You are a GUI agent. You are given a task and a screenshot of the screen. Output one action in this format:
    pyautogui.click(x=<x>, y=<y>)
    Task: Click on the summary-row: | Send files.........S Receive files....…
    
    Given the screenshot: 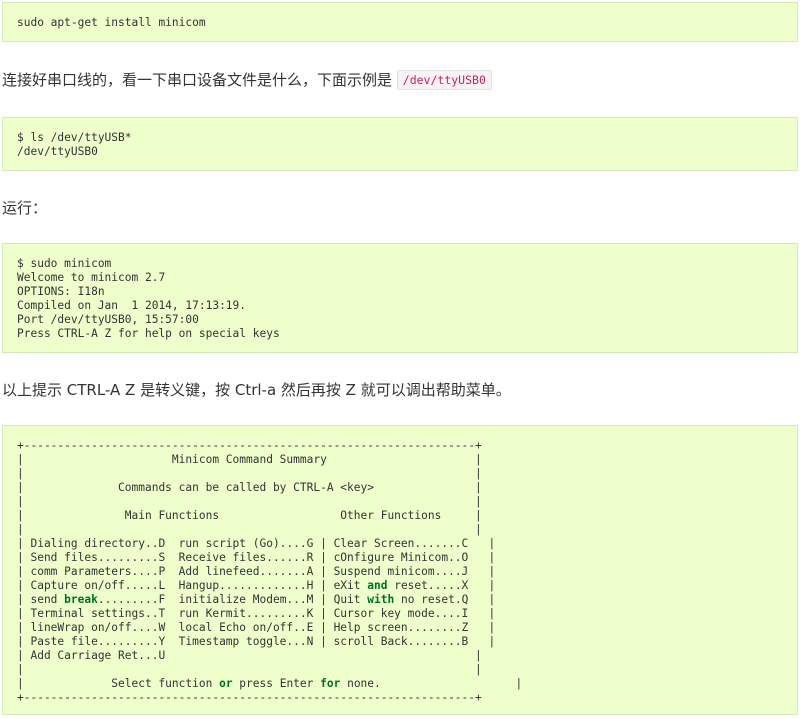 What is the action you would take?
    pyautogui.click(x=256, y=557)
    